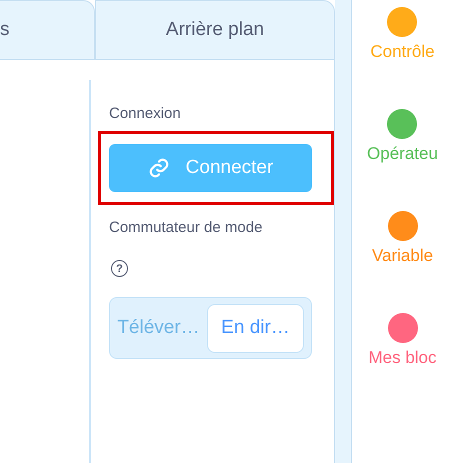 The height and width of the screenshot is (463, 453). Describe the element at coordinates (186, 227) in the screenshot. I see `section-label: Commutateur de mode` at that location.